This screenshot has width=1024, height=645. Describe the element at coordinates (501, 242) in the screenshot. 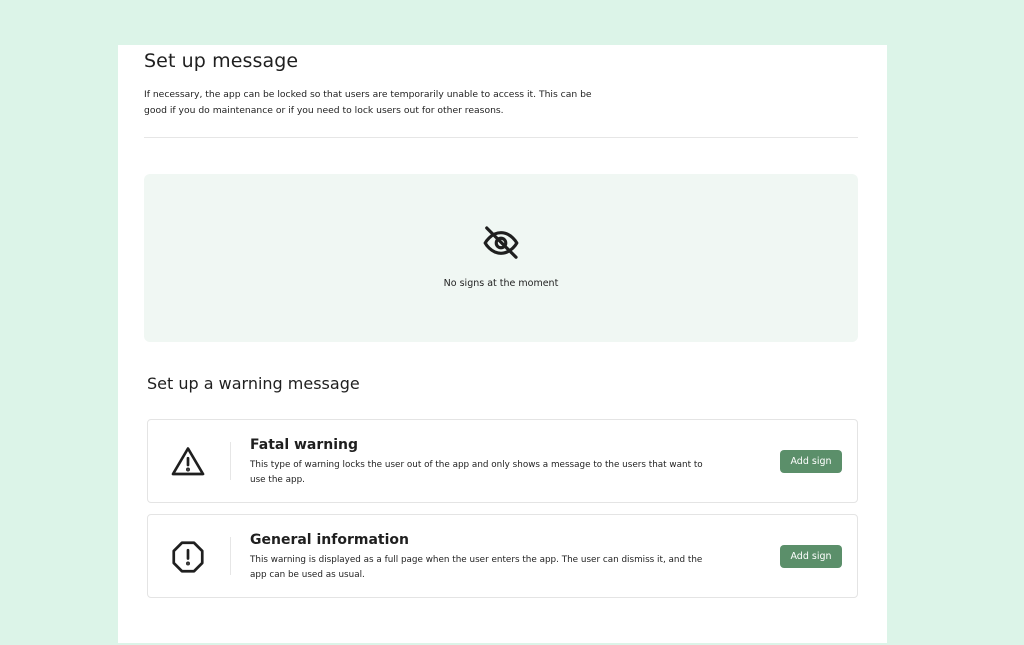

I see `eye-off-icon` at that location.